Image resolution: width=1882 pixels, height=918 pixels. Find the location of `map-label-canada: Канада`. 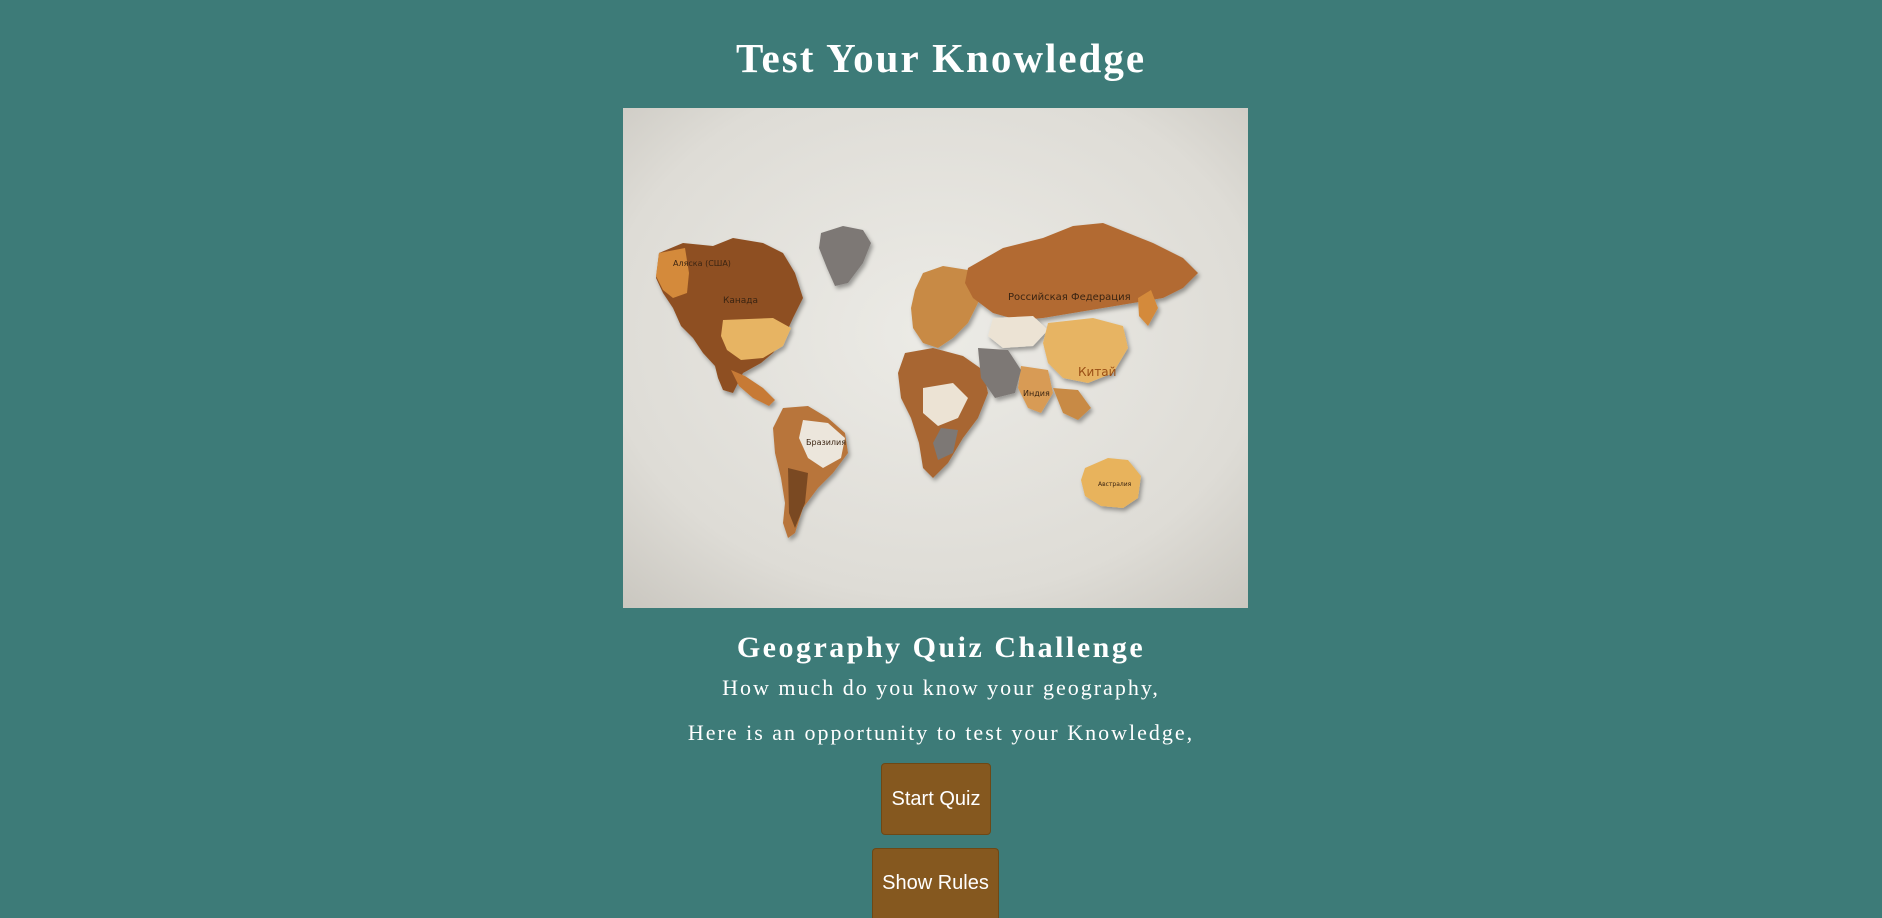

map-label-canada: Канада is located at coordinates (740, 301).